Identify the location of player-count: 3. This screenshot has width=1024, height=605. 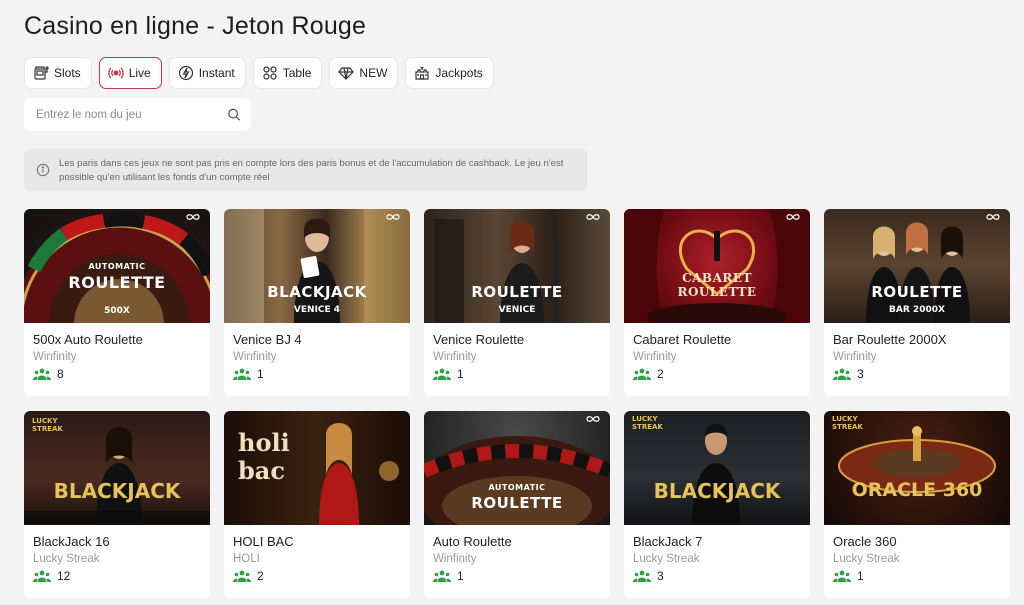
(917, 374).